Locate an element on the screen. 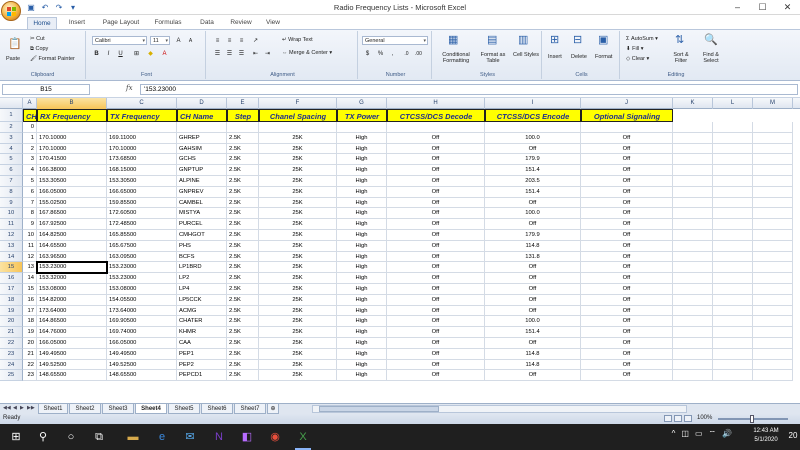 The height and width of the screenshot is (450, 800). show-hidden-icon: ^ is located at coordinates (674, 434).